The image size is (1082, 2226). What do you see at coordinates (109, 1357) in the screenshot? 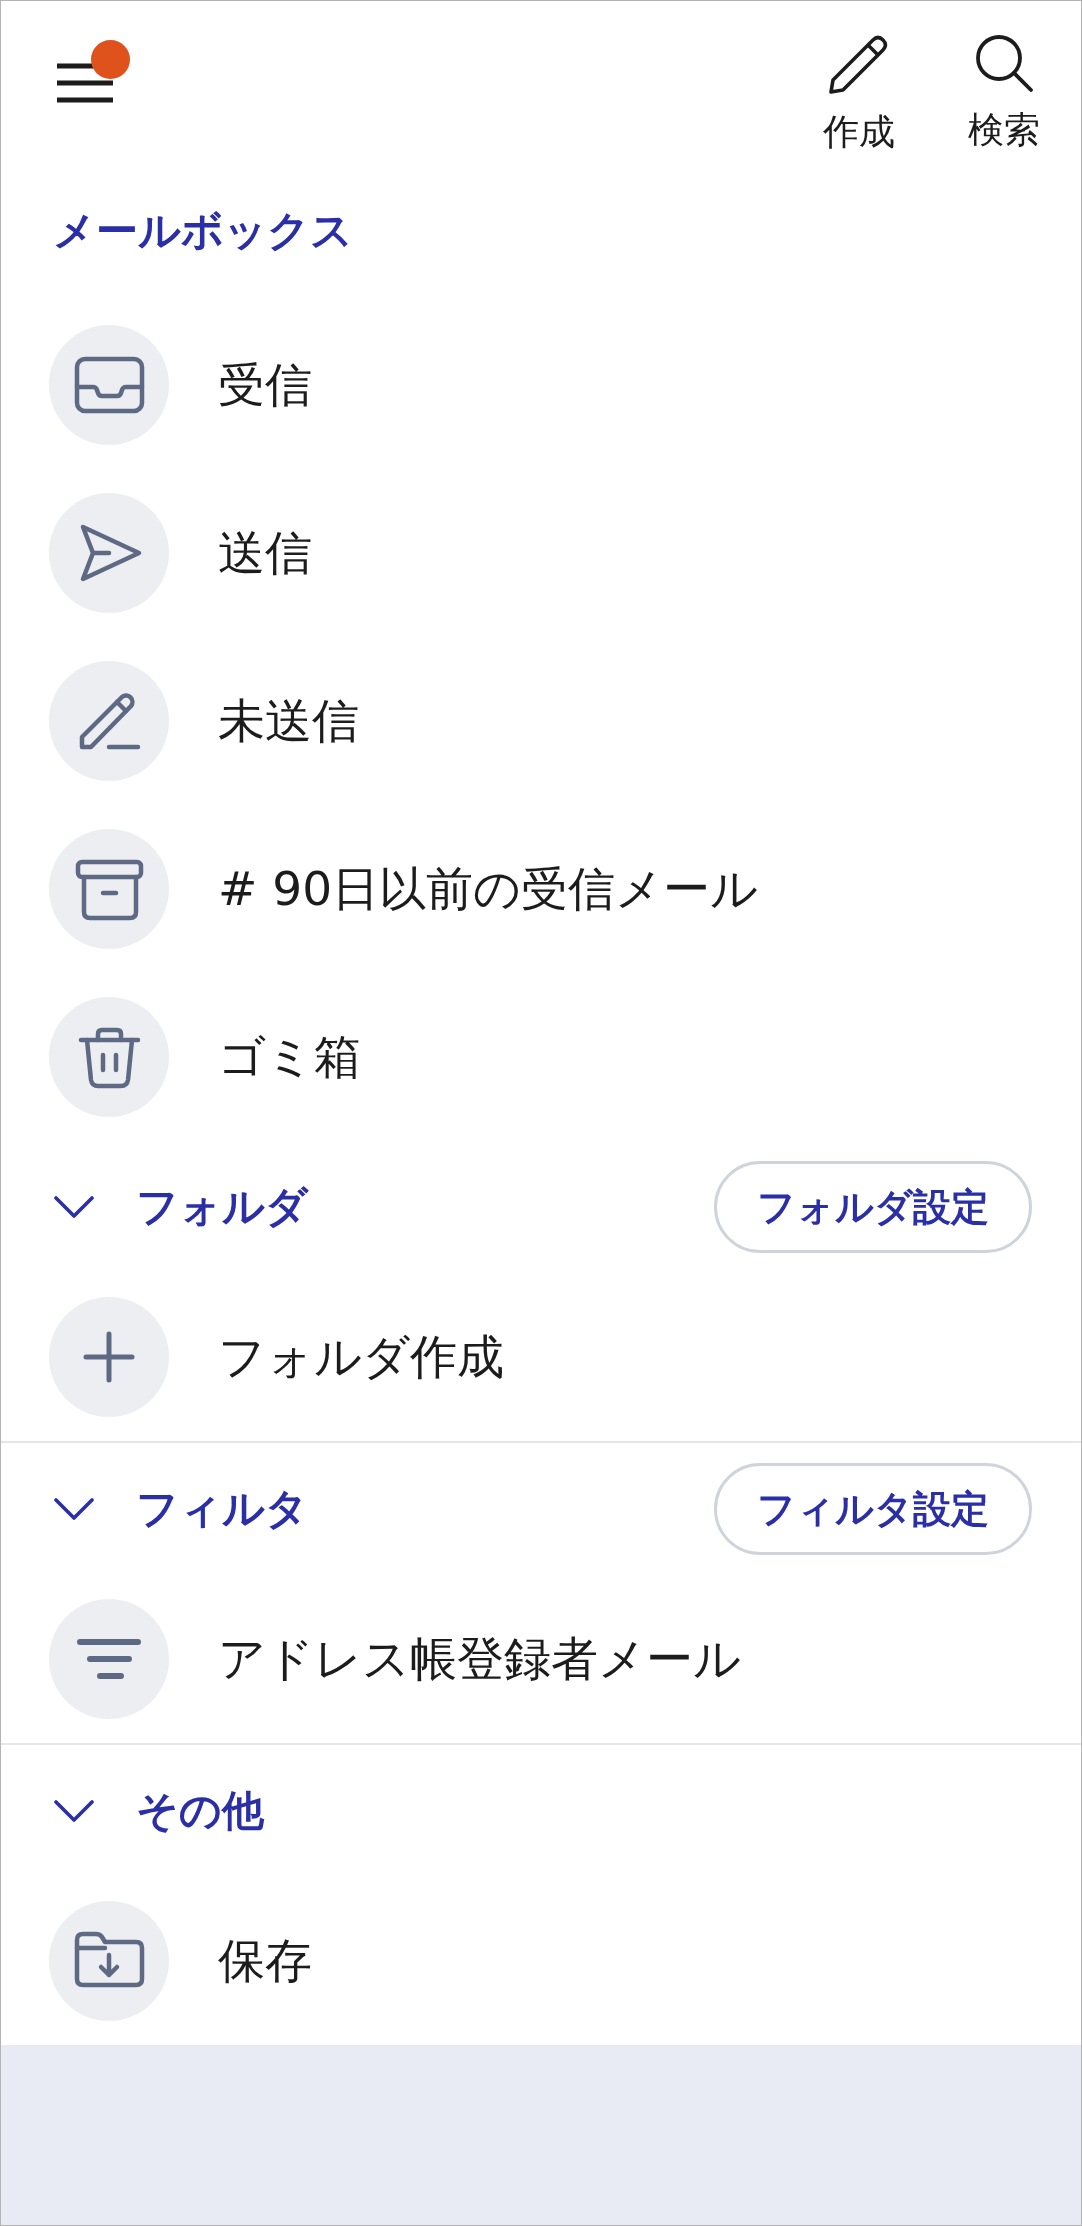
I see `plus-icon` at bounding box center [109, 1357].